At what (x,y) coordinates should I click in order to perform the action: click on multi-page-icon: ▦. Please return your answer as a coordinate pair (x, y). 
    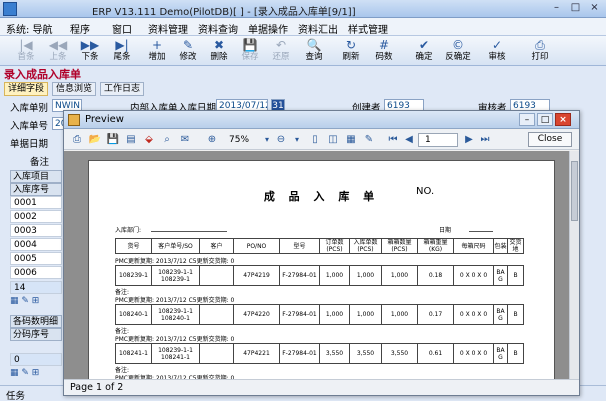
    Looking at the image, I should click on (351, 140).